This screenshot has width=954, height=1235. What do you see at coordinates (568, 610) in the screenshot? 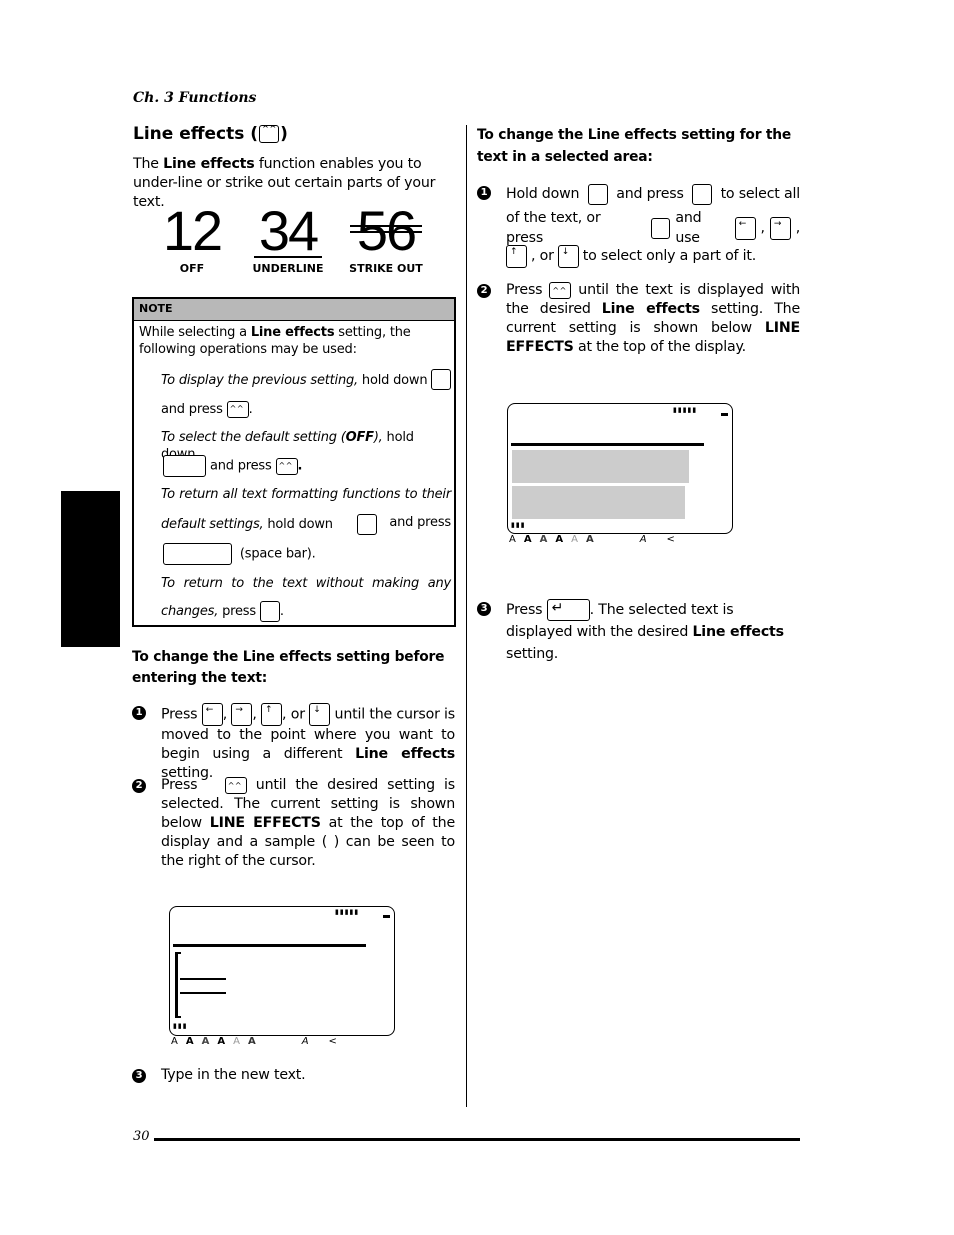
I see `enter-key-icon: ↵` at bounding box center [568, 610].